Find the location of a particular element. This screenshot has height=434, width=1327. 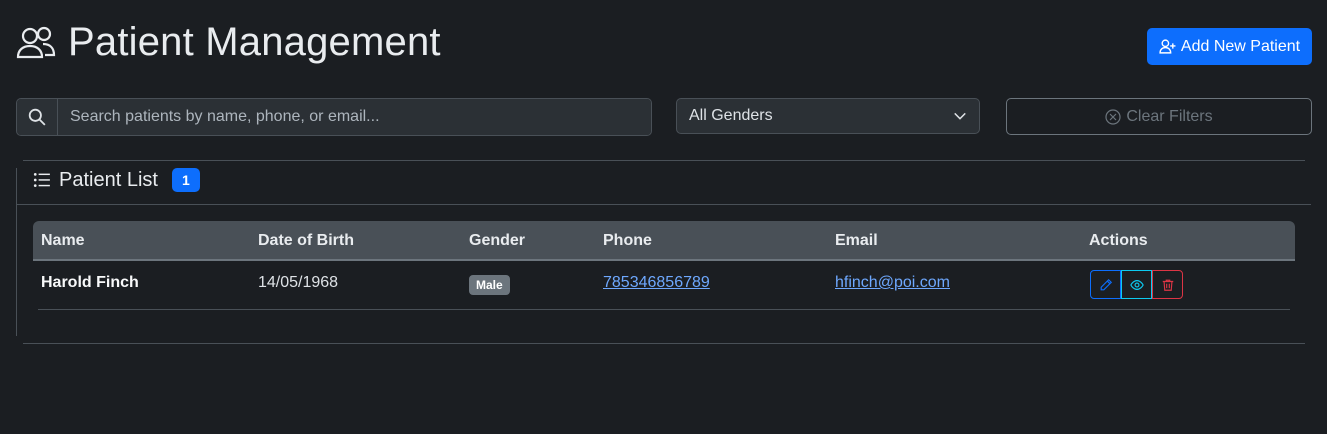

page-header: Patient Management is located at coordinates (228, 42).